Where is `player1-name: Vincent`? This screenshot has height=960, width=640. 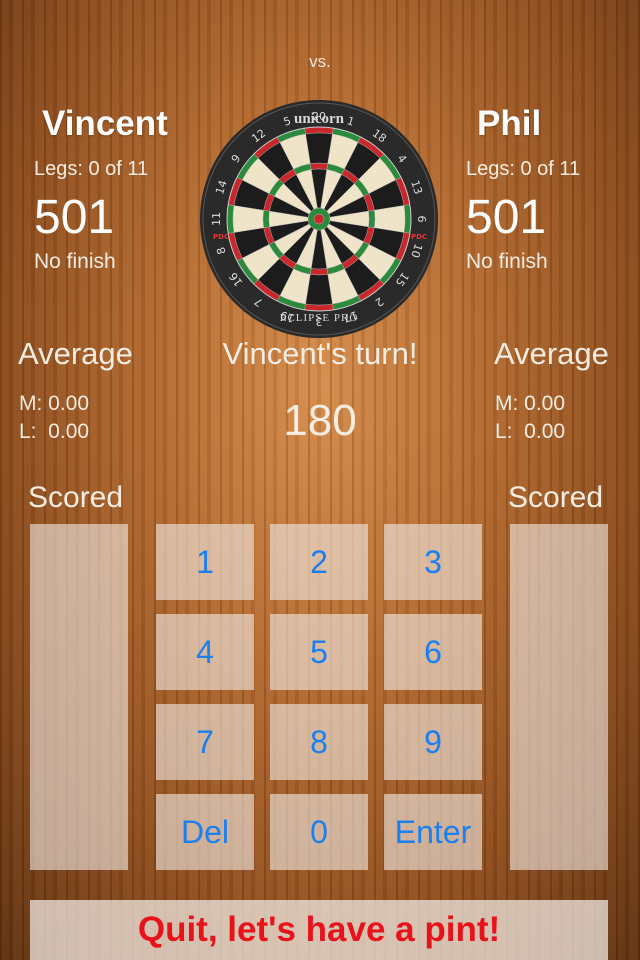 player1-name: Vincent is located at coordinates (105, 123).